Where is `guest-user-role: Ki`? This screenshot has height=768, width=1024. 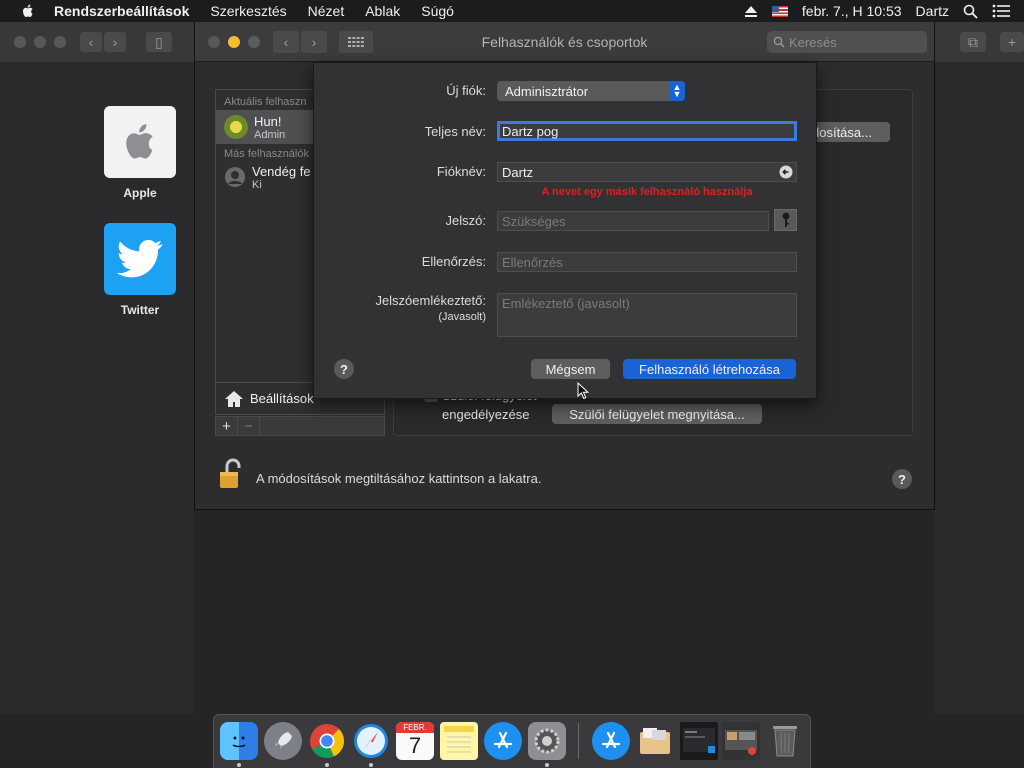
guest-user-role: Ki is located at coordinates (257, 184).